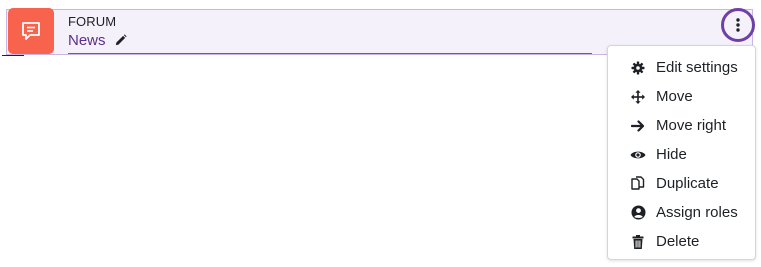 The image size is (761, 267). Describe the element at coordinates (674, 96) in the screenshot. I see `menu-item-label: Move` at that location.